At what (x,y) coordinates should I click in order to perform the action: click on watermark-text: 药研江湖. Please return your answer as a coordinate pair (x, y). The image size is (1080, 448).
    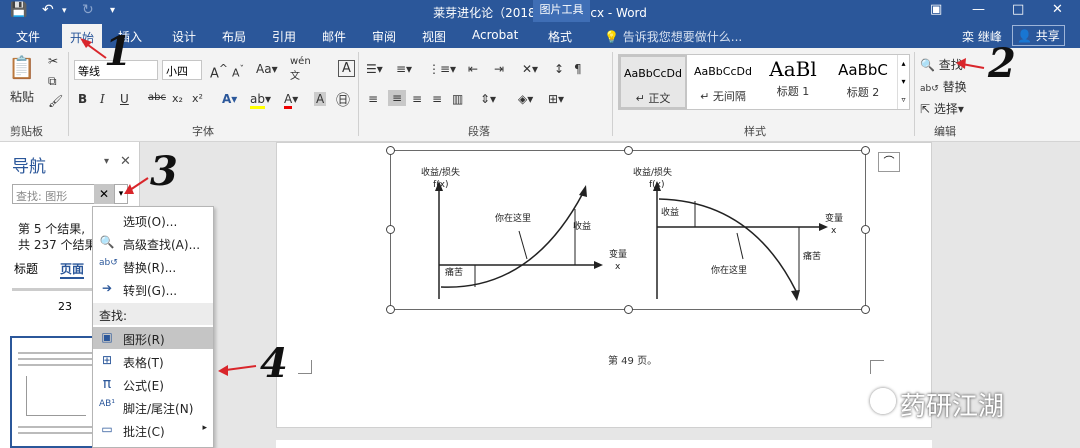
    Looking at the image, I should click on (952, 407).